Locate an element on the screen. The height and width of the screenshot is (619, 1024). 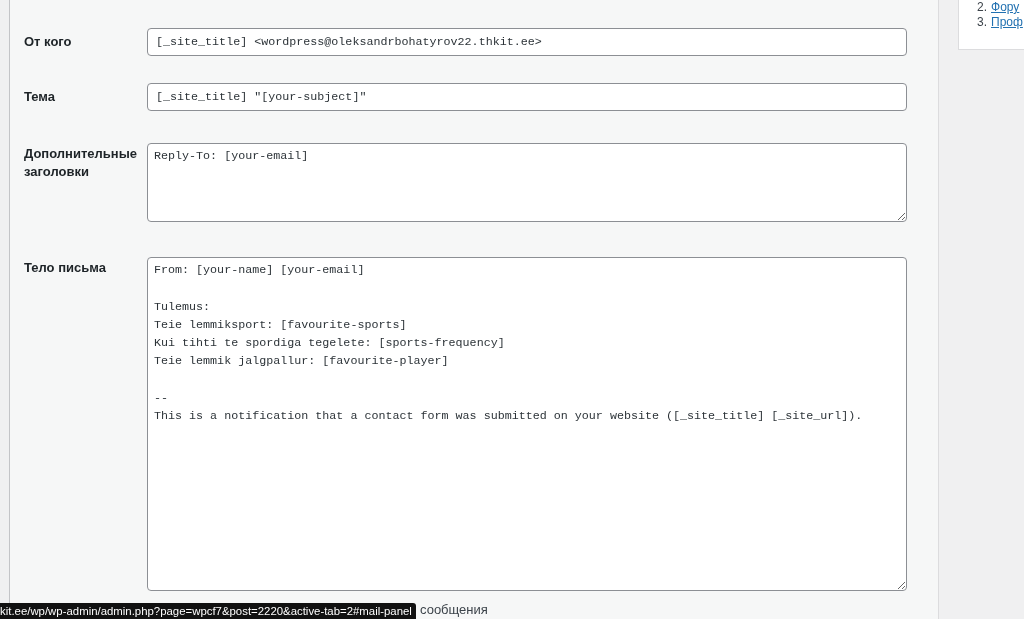
sidebar-link: Фору is located at coordinates (1005, 7).